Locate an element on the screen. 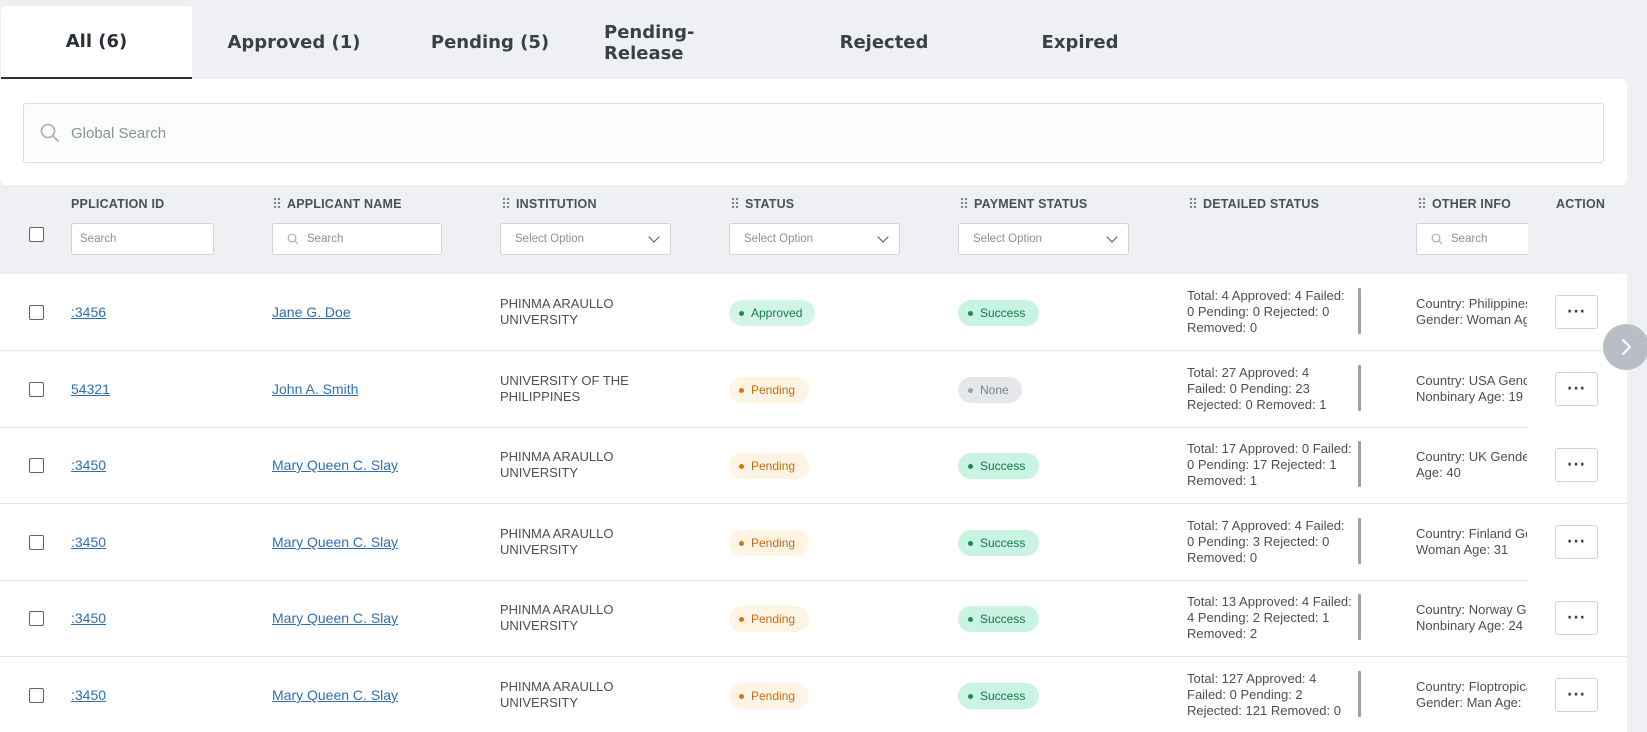  column-header-payment-status: PAYMENT STATUS is located at coordinates (1023, 204).